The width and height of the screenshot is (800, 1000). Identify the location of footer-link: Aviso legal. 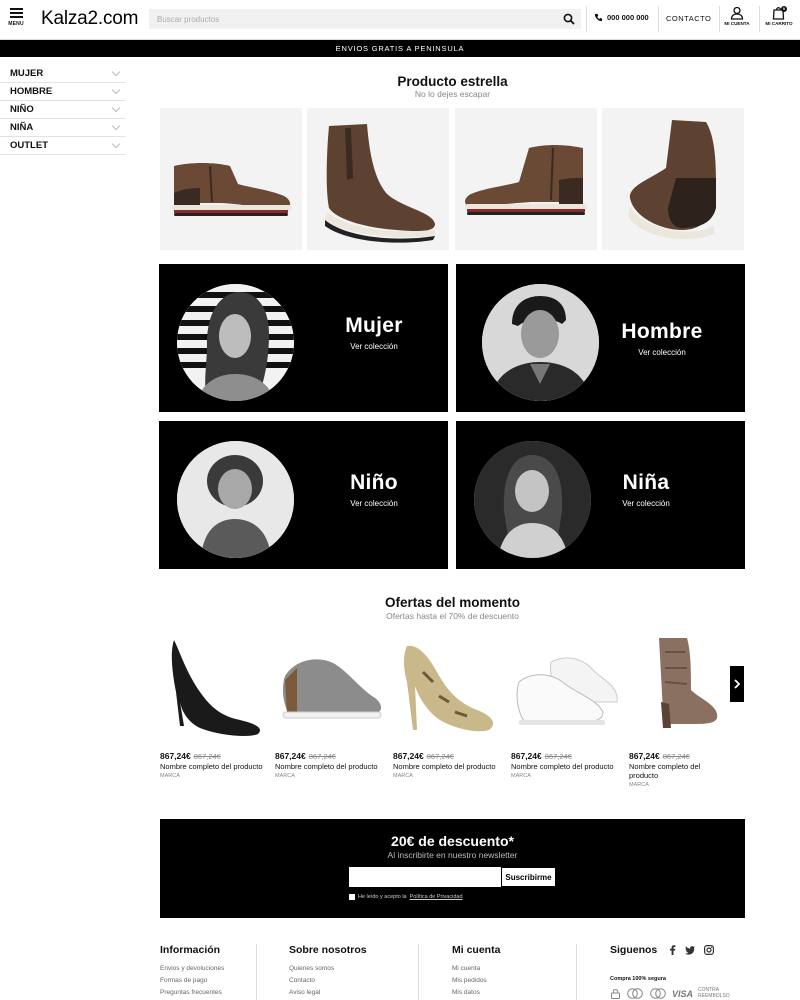
(328, 993).